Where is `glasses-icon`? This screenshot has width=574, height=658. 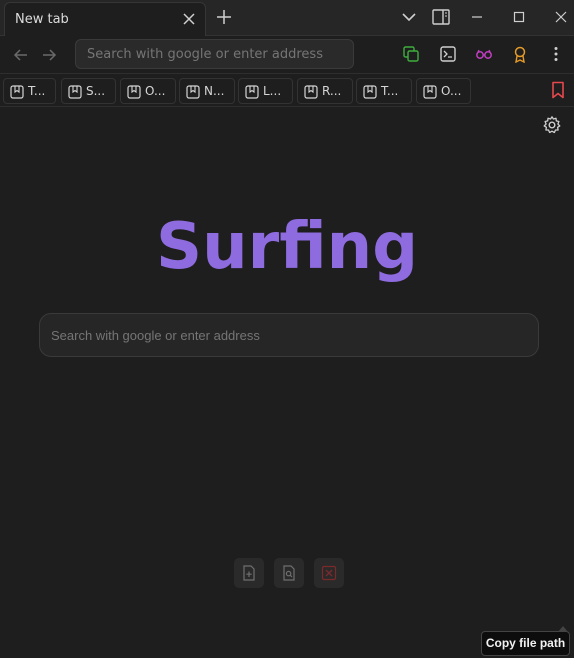
glasses-icon is located at coordinates (484, 54).